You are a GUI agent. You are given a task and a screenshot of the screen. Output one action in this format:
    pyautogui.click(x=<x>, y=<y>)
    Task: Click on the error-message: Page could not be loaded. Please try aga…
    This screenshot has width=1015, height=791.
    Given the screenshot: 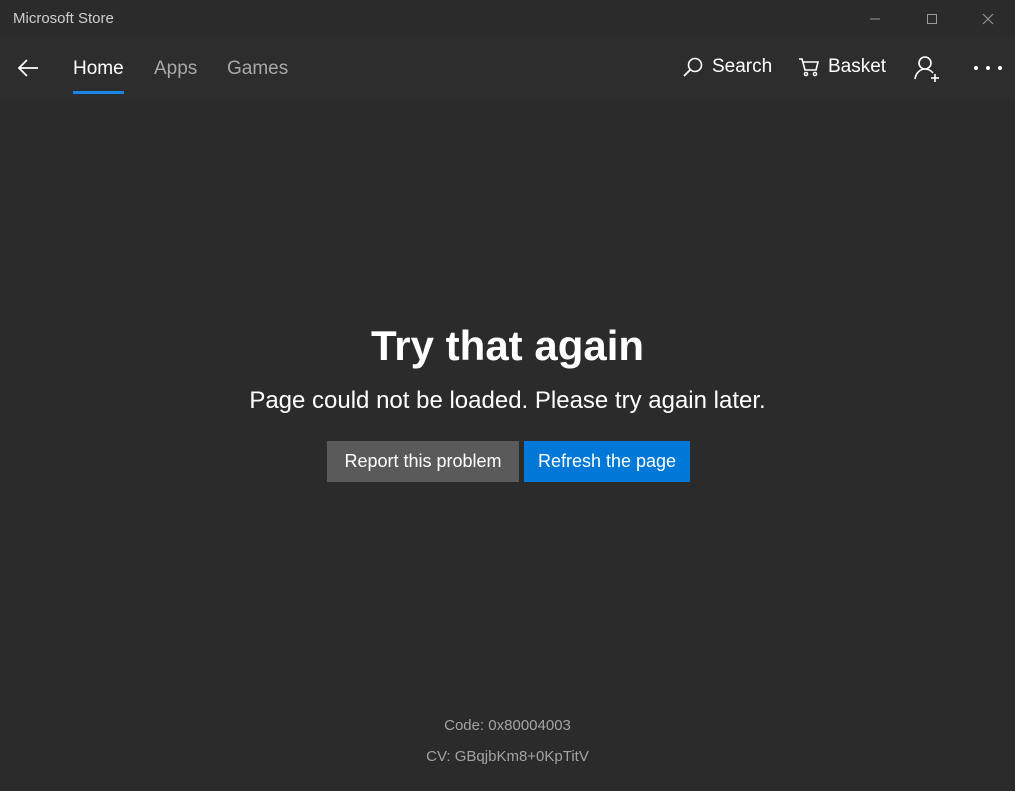 What is the action you would take?
    pyautogui.click(x=507, y=400)
    